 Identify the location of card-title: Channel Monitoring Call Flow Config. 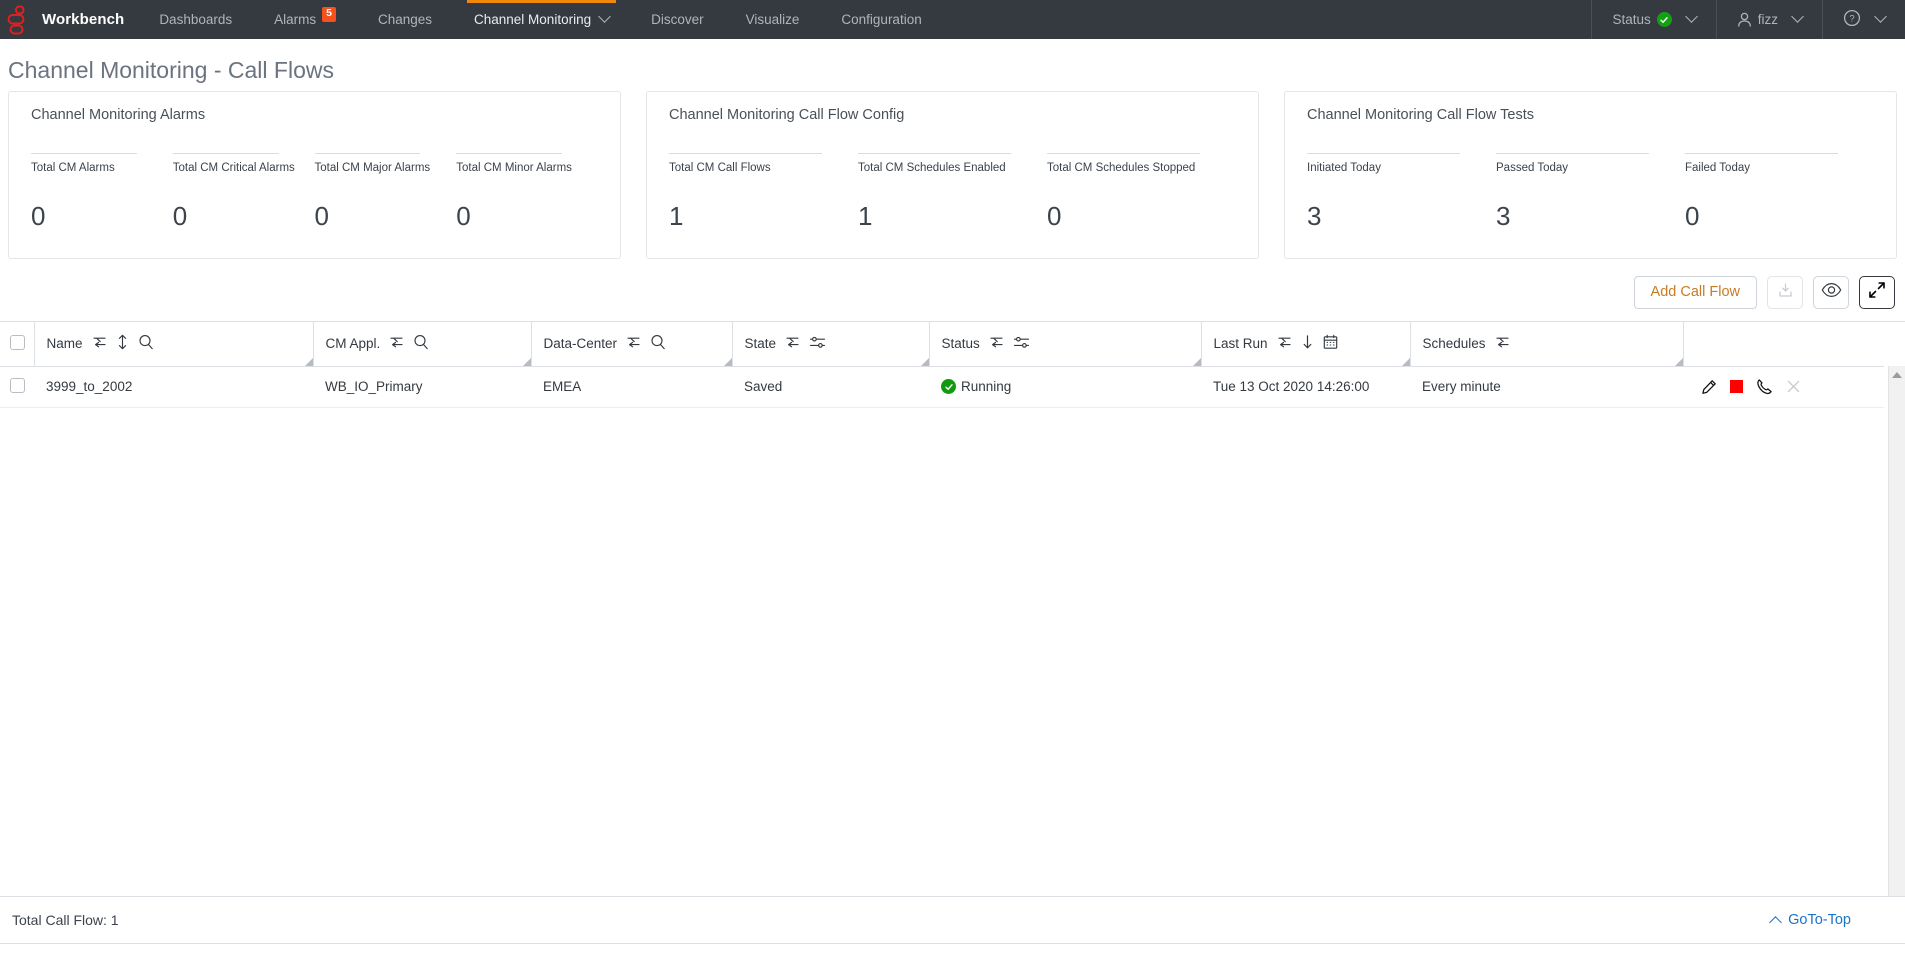
(787, 115).